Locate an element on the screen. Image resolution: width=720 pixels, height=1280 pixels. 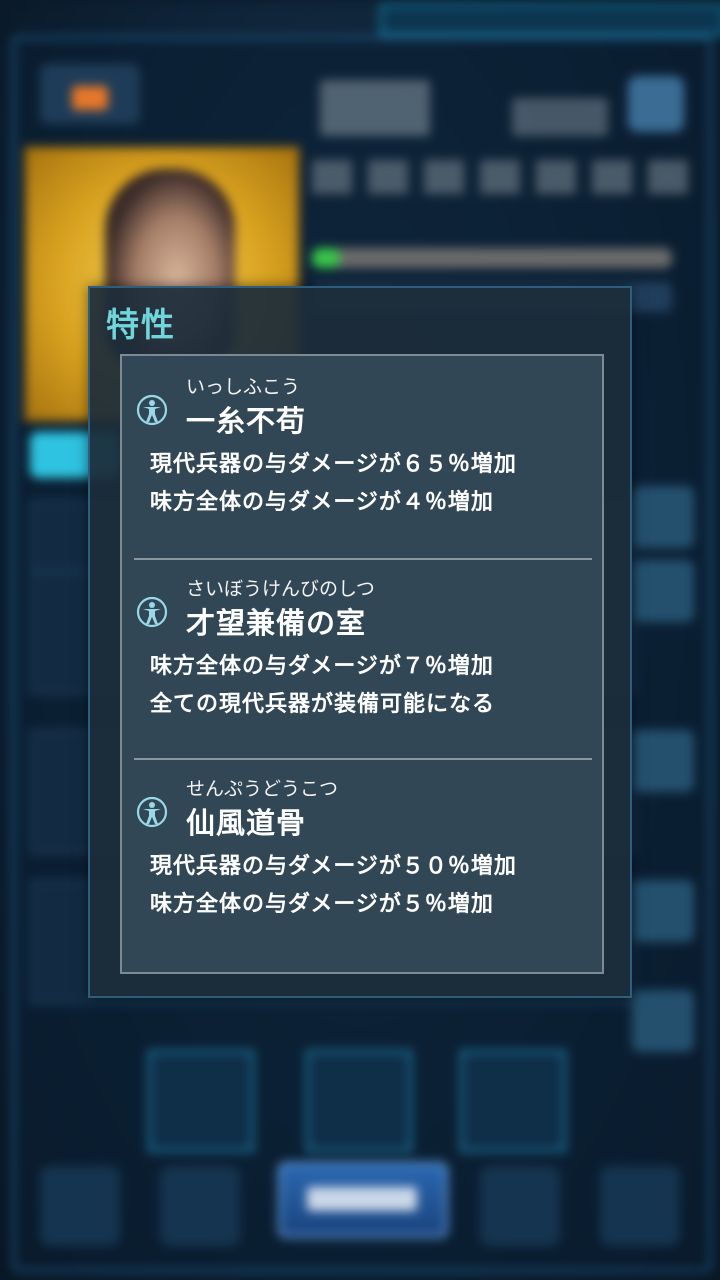
background-top-bar is located at coordinates (550, 20).